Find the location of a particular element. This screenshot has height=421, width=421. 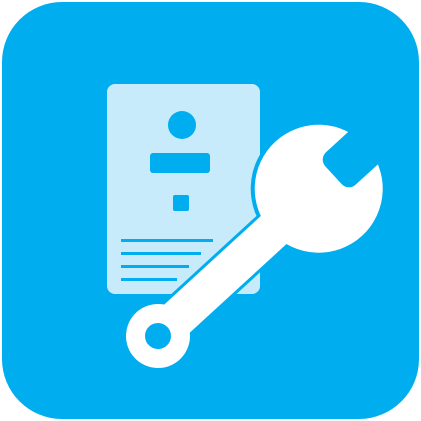

document-small-square is located at coordinates (181, 203).